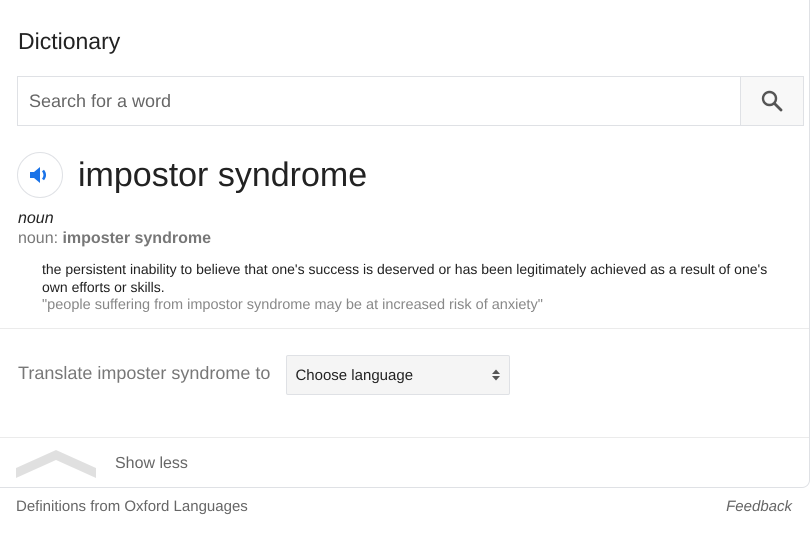 The image size is (812, 537). I want to click on search-field: Search for a word, so click(378, 101).